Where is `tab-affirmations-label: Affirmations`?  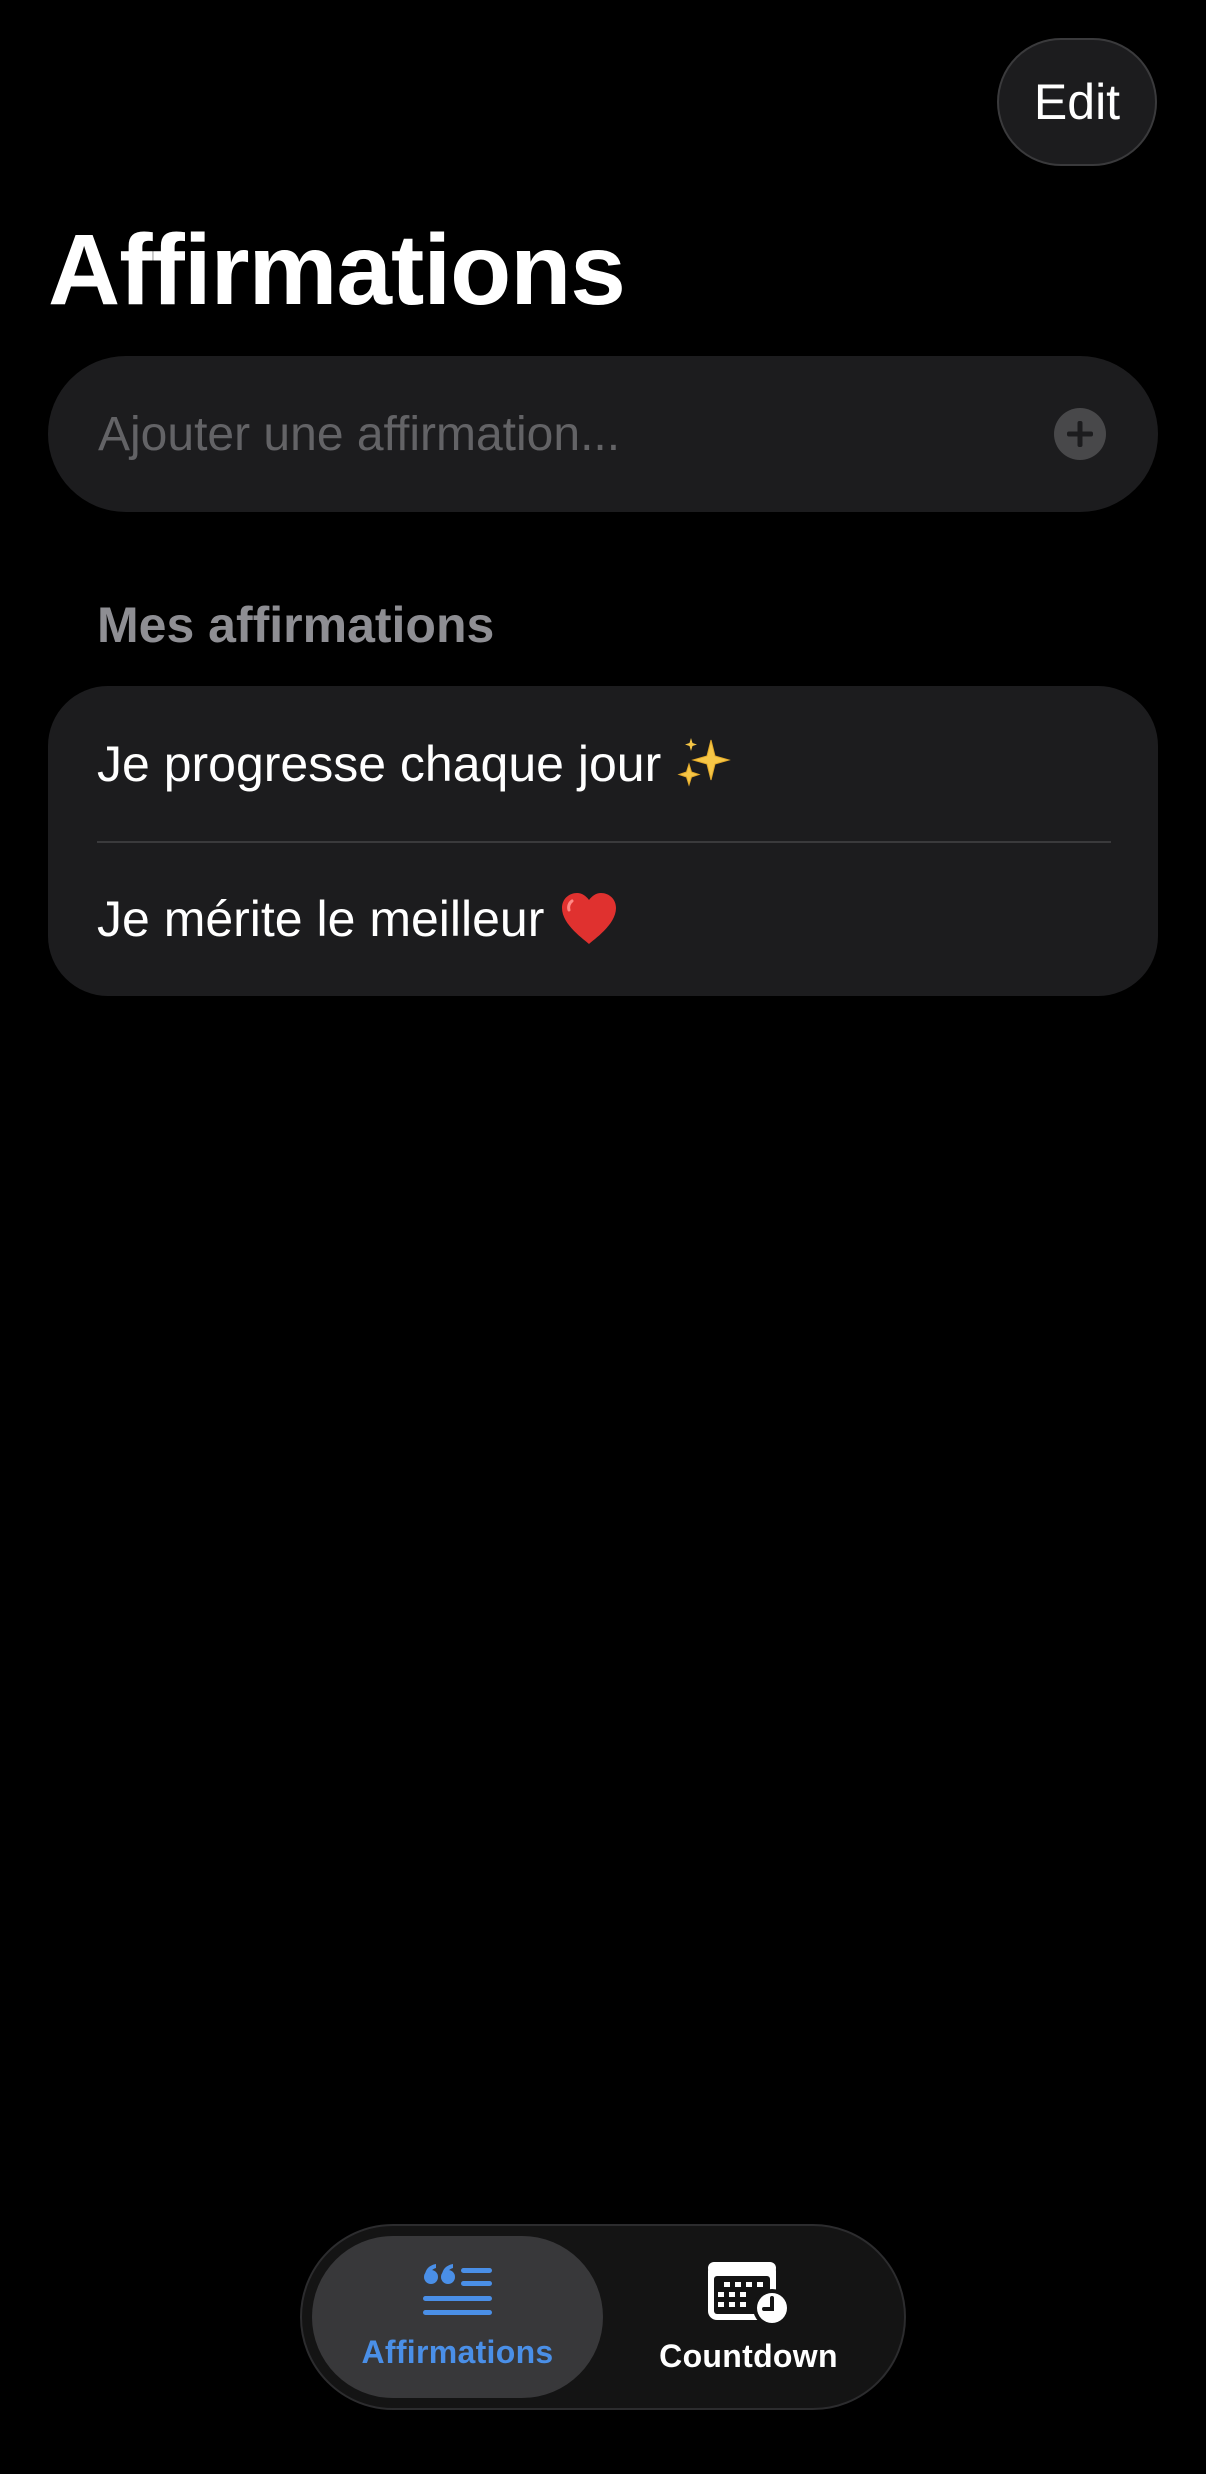 tab-affirmations-label: Affirmations is located at coordinates (457, 2351).